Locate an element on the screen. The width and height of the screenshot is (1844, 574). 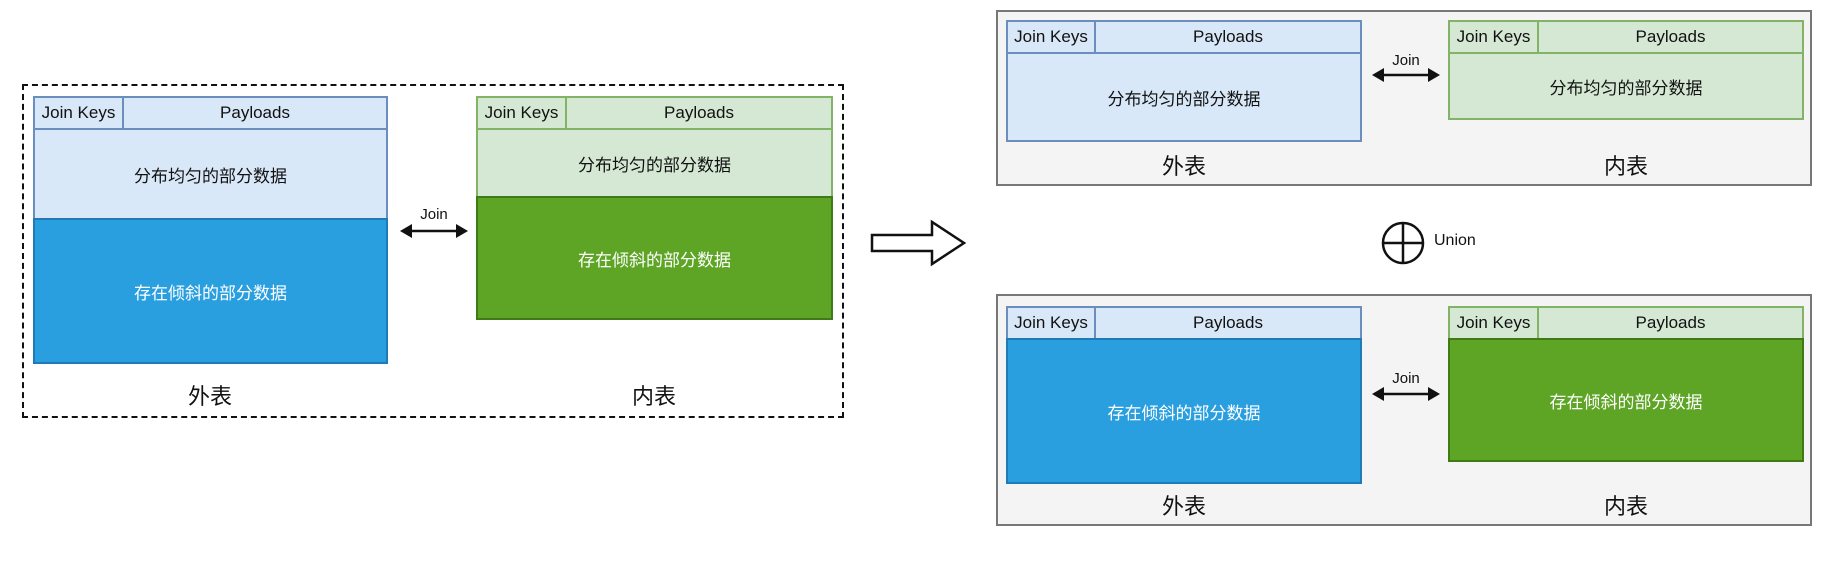
union-label: Union is located at coordinates (1455, 240).